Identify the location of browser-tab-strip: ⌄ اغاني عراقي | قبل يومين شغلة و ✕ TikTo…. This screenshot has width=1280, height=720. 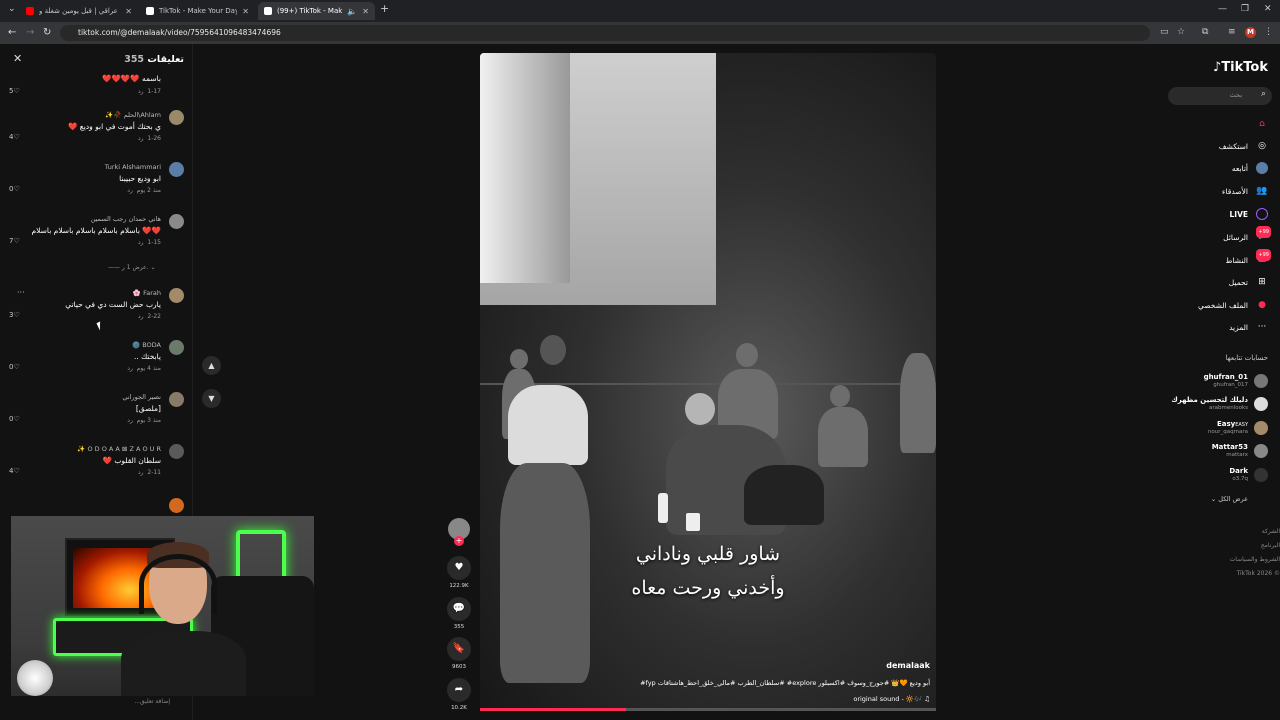
(640, 11).